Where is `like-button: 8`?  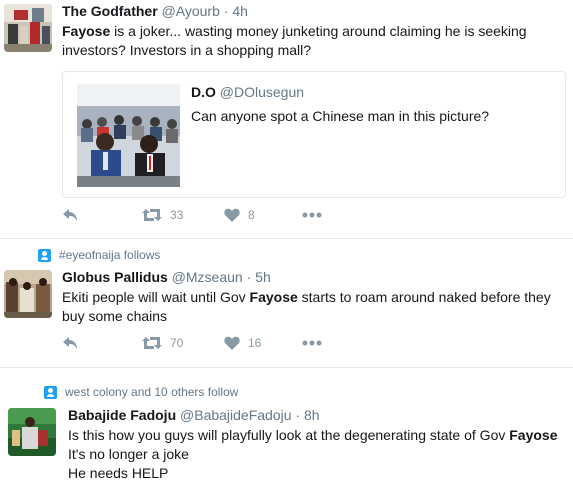 like-button: 8 is located at coordinates (239, 215).